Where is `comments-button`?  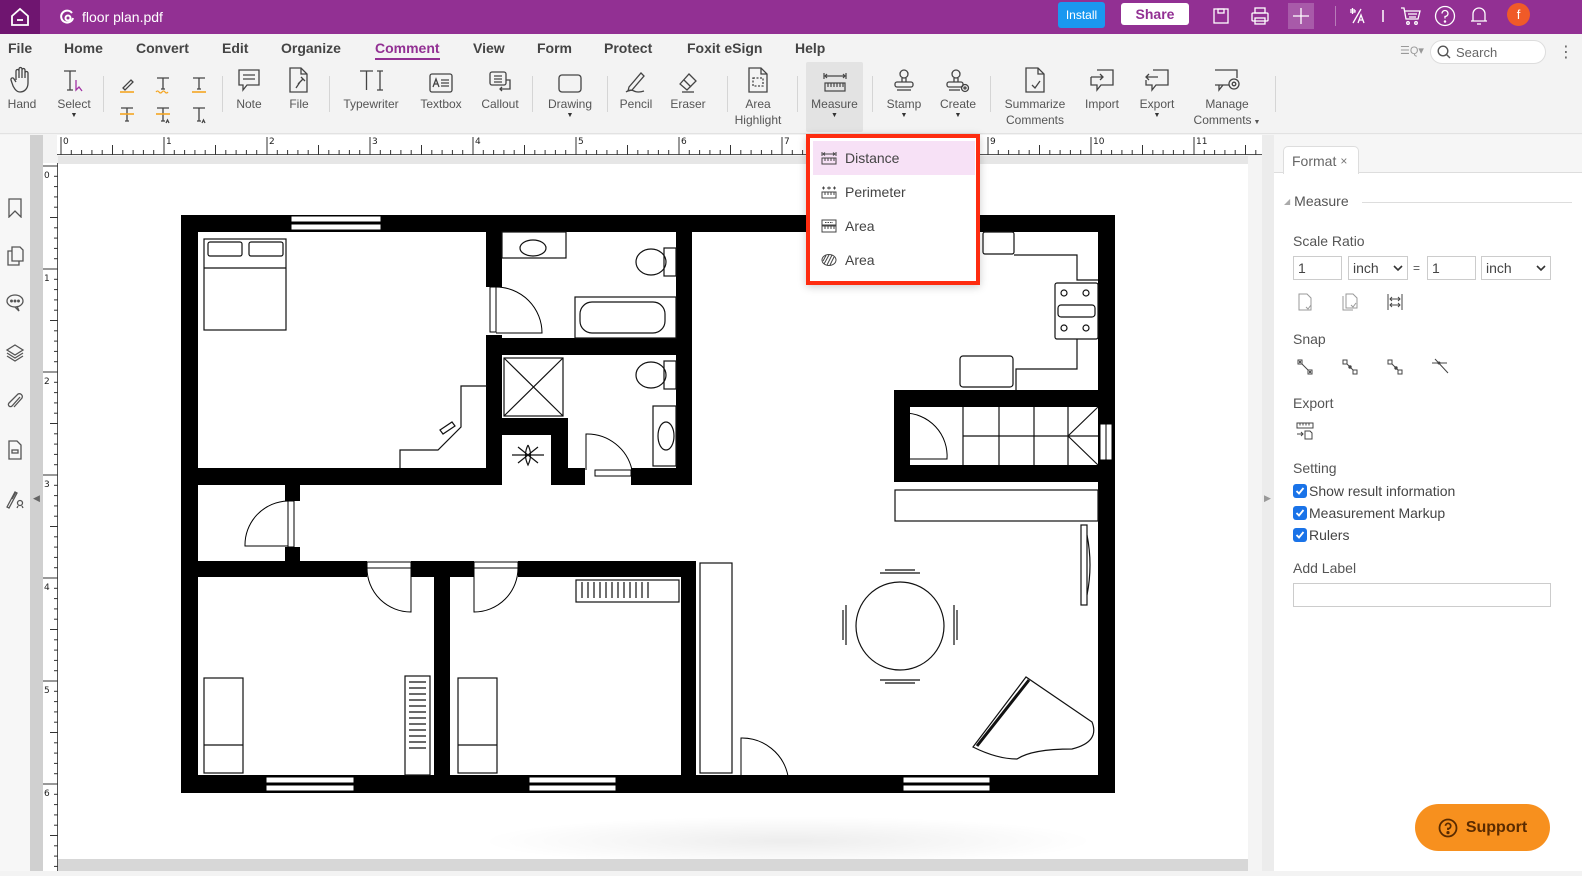 comments-button is located at coordinates (15, 303).